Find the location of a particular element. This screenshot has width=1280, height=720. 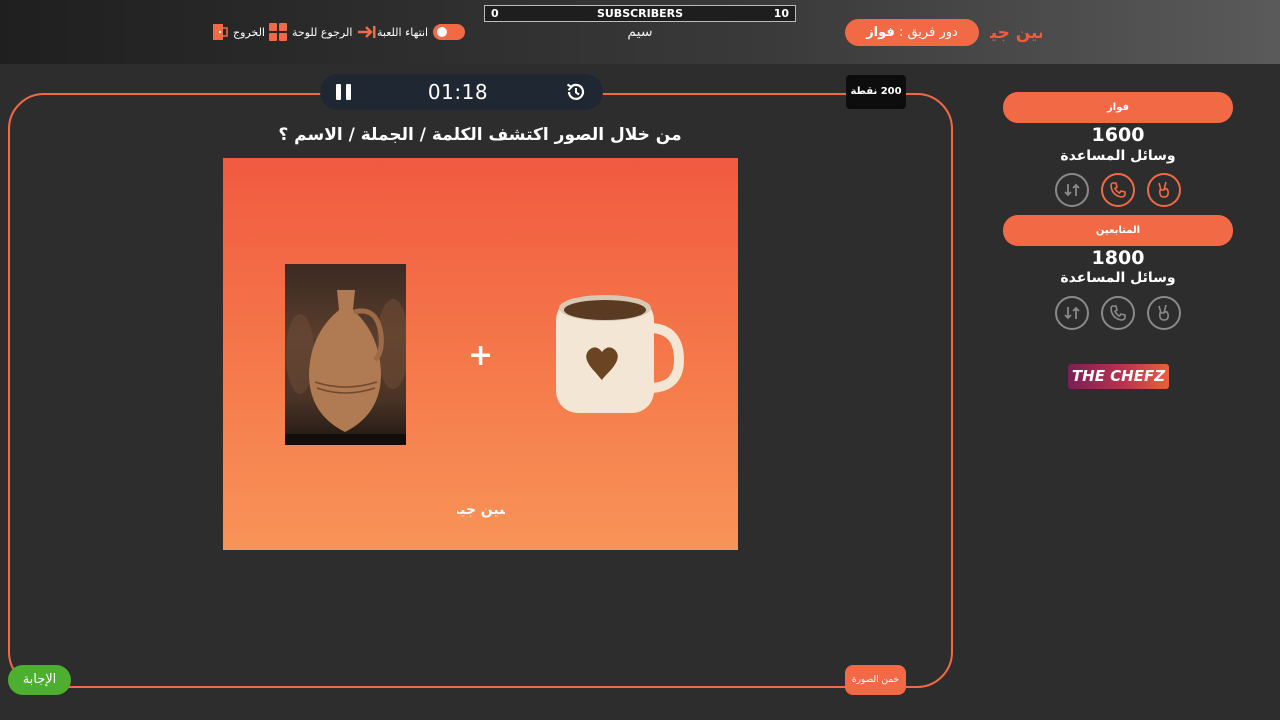

team-2-lifelines is located at coordinates (1118, 313).